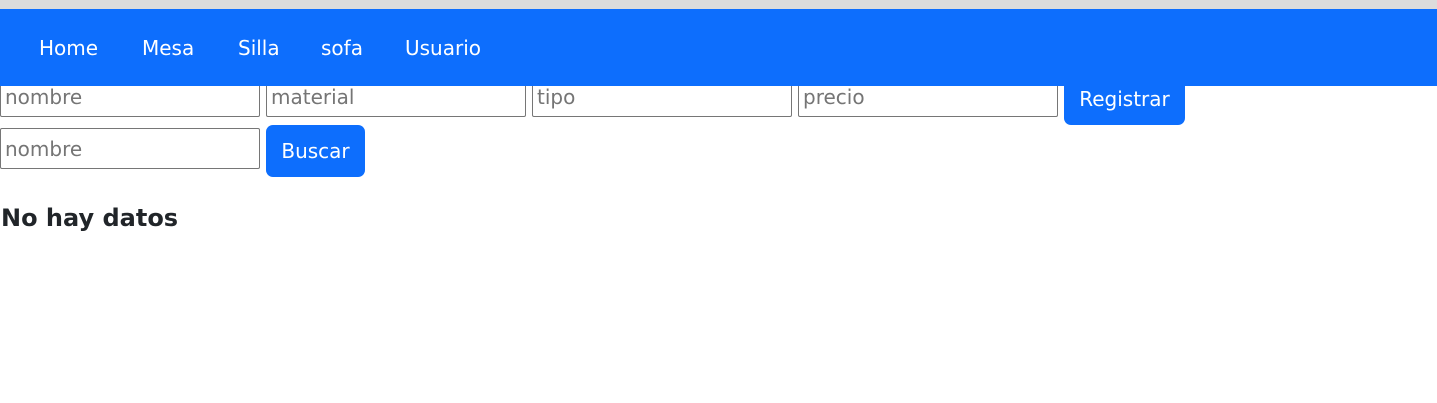 Image resolution: width=1437 pixels, height=403 pixels. Describe the element at coordinates (130, 148) in the screenshot. I see `search-nombre-input` at that location.